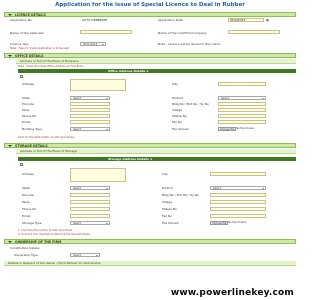  I want to click on application-date-field: 05/9/2013, so click(246, 20).